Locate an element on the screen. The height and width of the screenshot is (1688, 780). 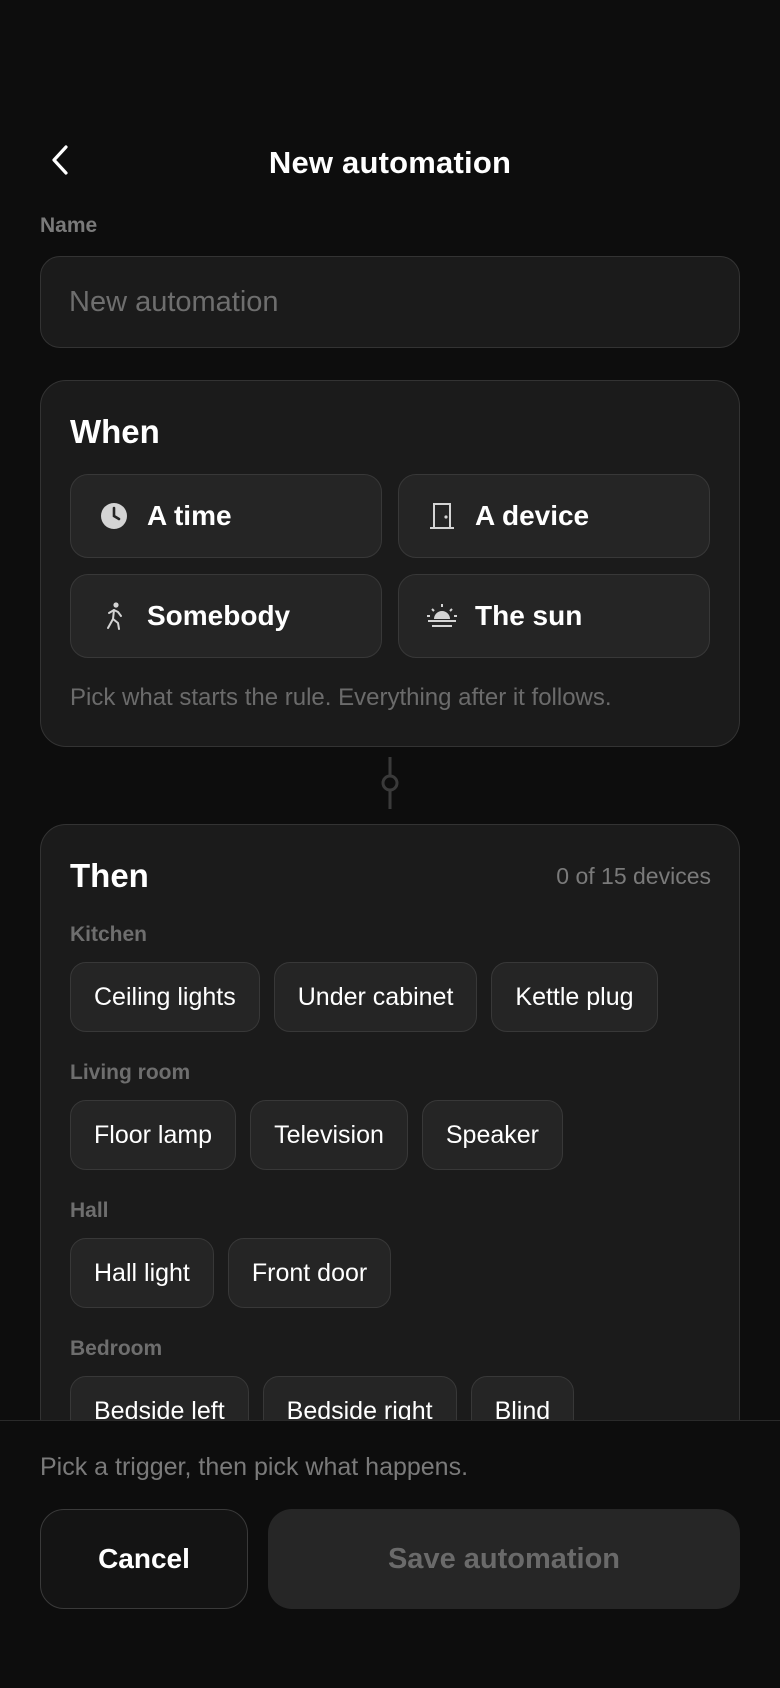
trigger-somebody: Somebody is located at coordinates (226, 616).